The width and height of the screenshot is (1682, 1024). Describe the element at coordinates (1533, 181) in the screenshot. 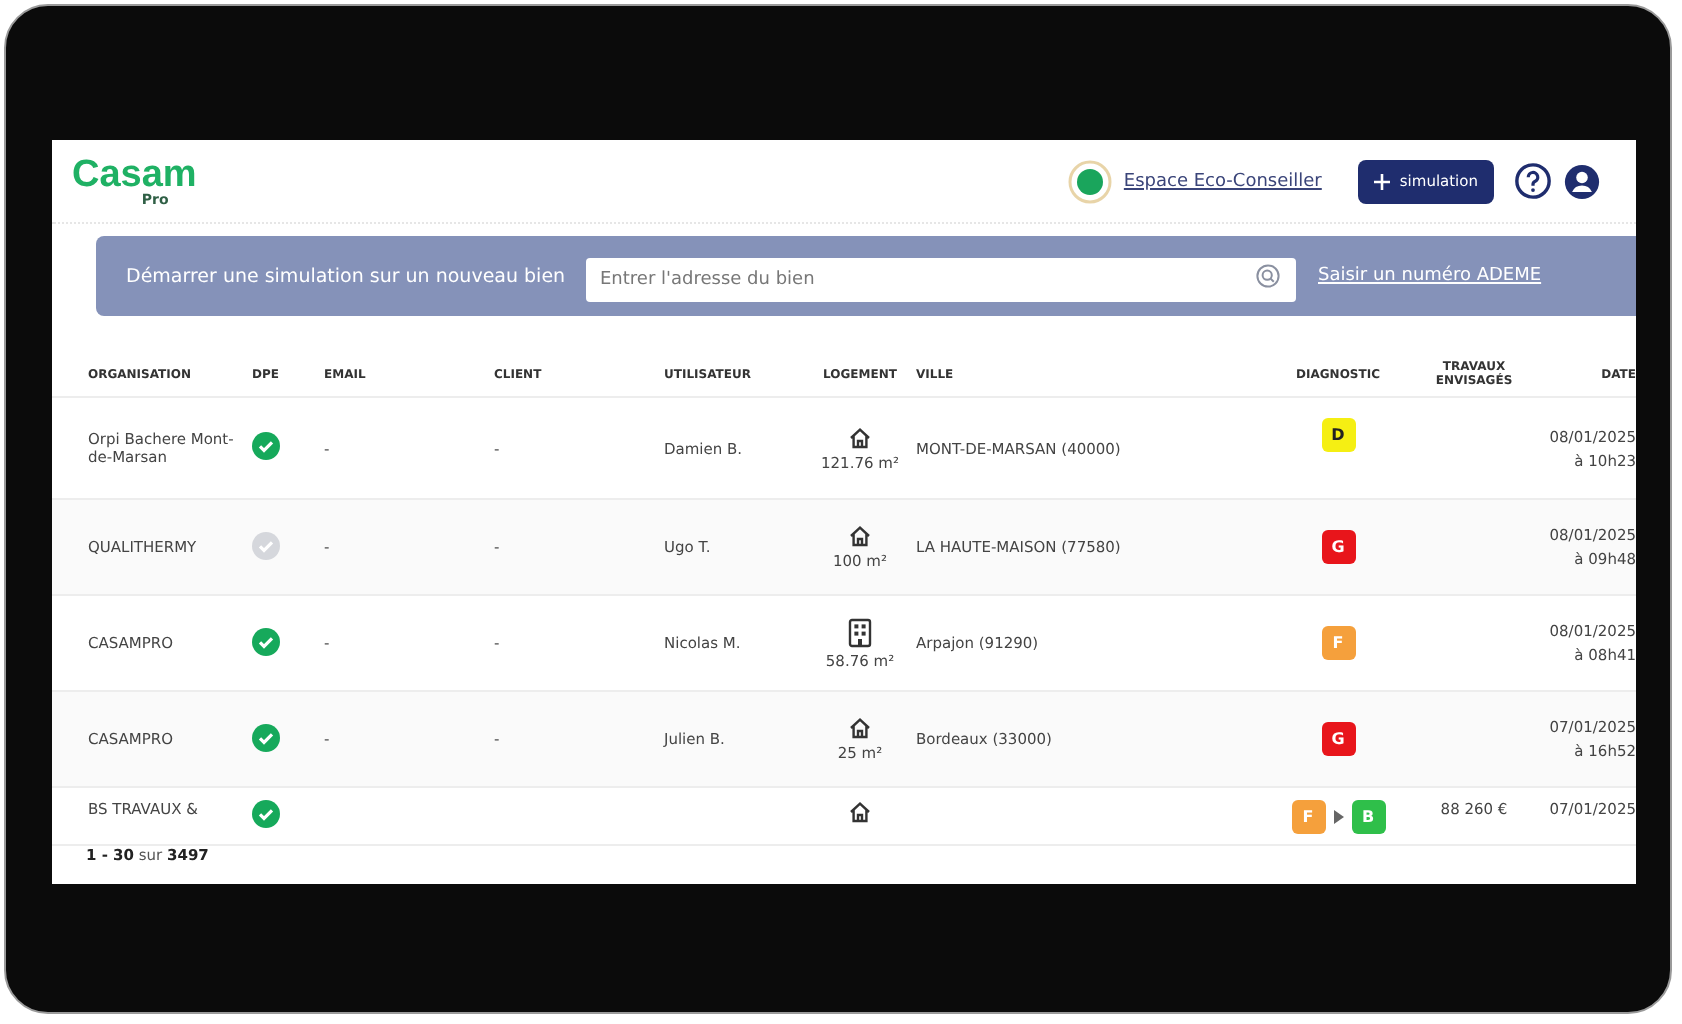

I see `help-icon` at that location.